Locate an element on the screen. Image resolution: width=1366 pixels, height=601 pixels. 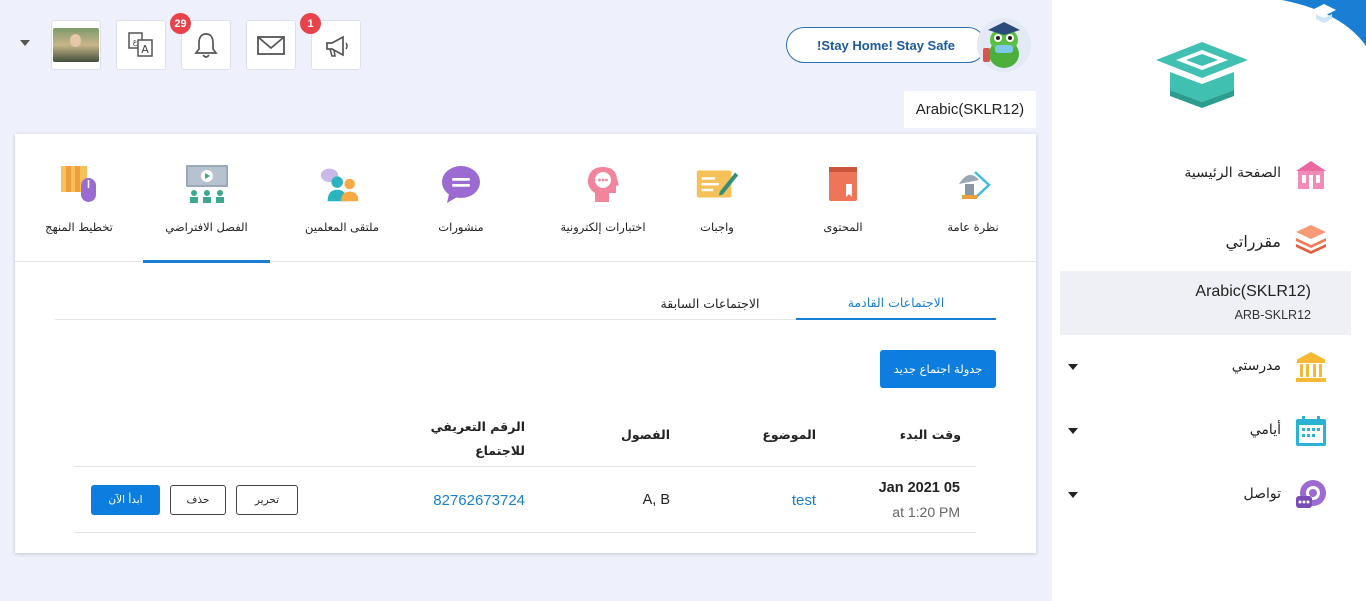
profile-button is located at coordinates (76, 45).